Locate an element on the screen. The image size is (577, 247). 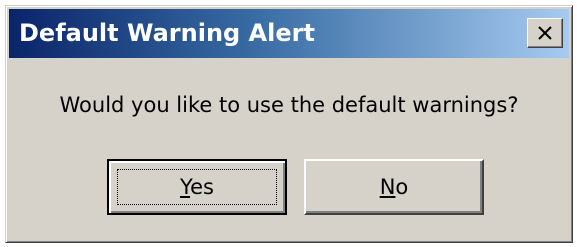
yes-button: Yes is located at coordinates (197, 187).